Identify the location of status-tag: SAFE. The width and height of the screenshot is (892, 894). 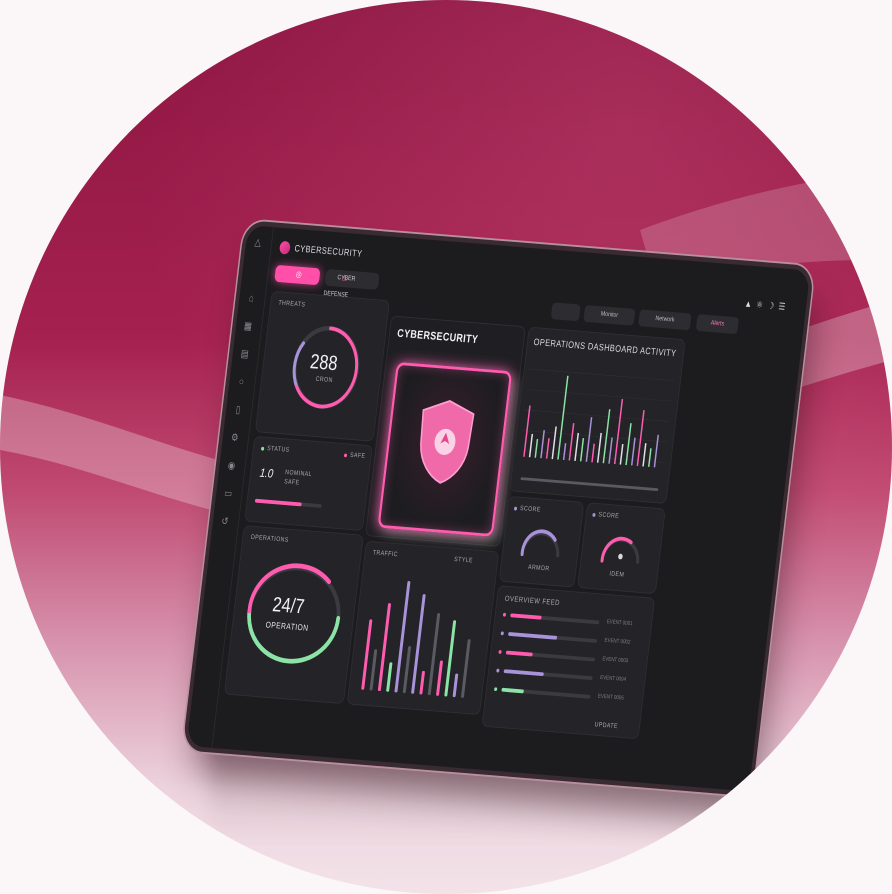
(357, 456).